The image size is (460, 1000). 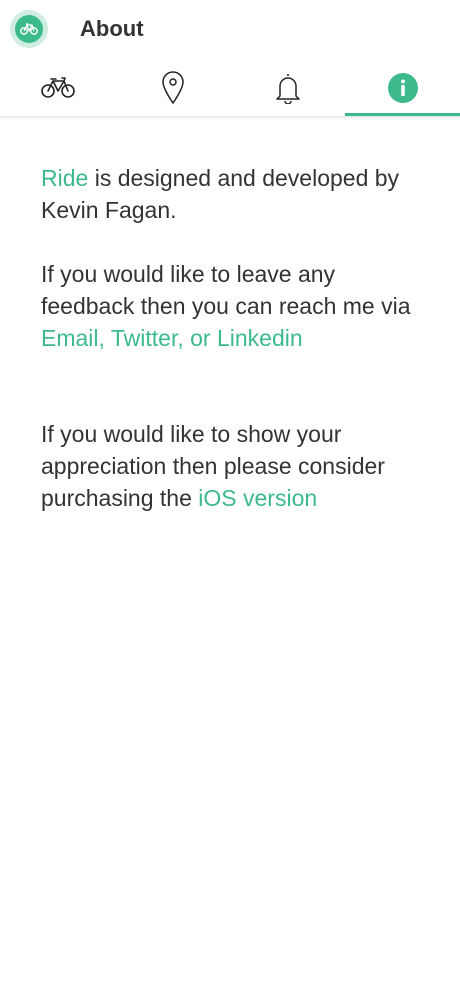 I want to click on tab-location, so click(x=172, y=88).